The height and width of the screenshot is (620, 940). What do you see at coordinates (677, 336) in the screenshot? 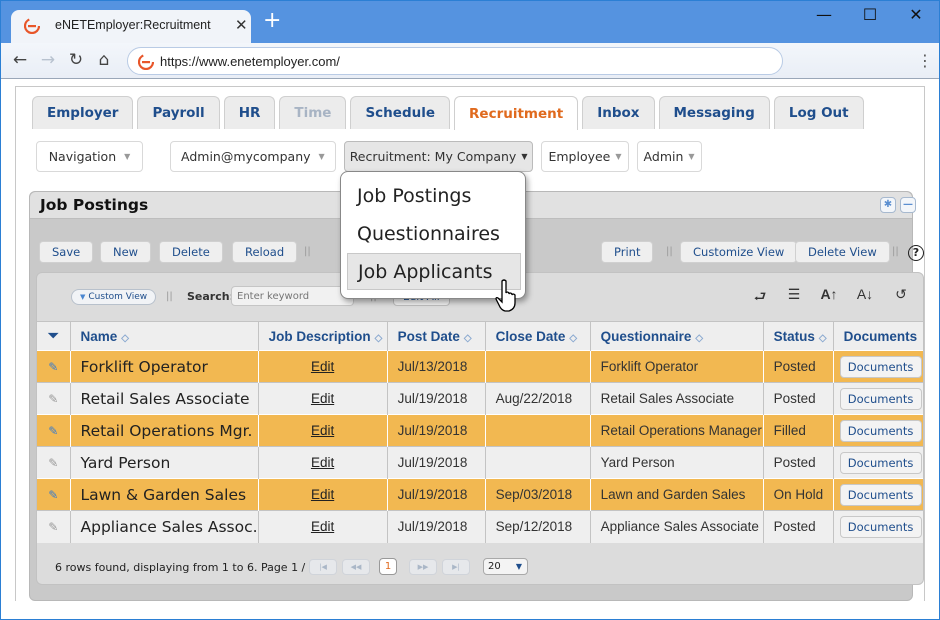
I see `column-header-questionnaire: Questionnaire ◇` at bounding box center [677, 336].